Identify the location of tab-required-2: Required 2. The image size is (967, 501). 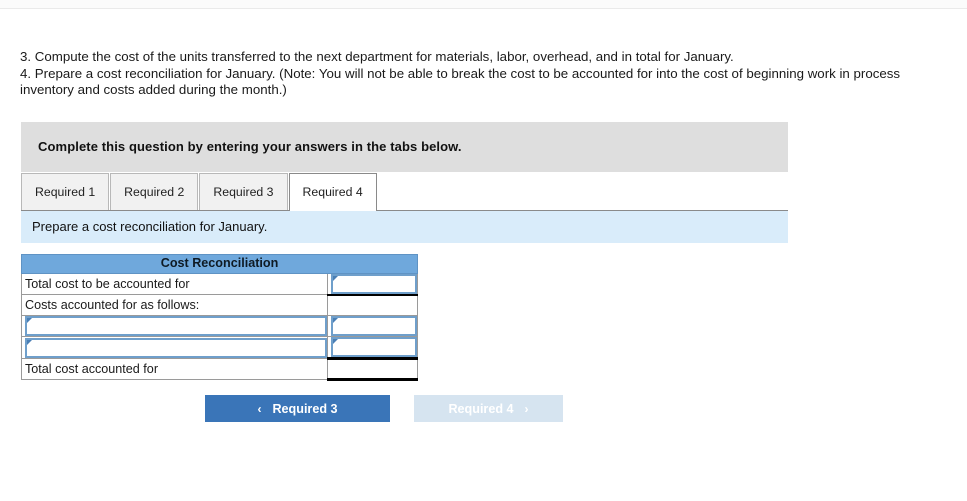
(154, 191).